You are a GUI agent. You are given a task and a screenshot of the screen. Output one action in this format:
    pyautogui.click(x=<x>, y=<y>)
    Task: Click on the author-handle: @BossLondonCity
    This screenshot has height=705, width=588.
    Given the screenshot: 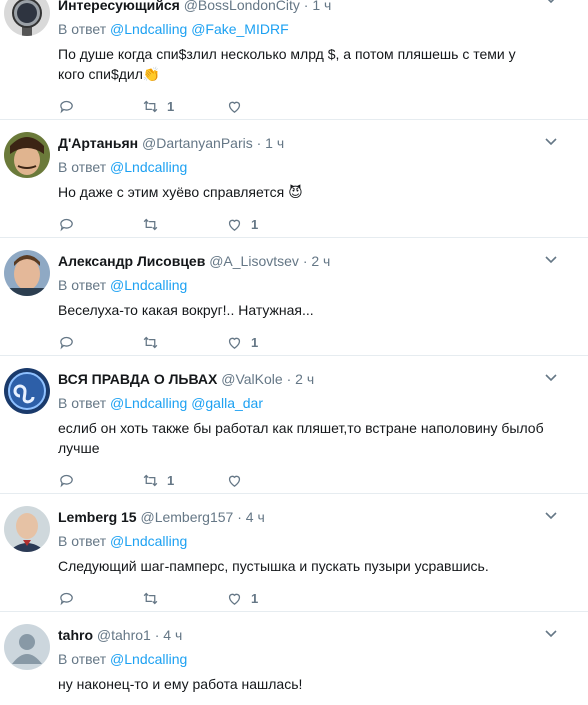 What is the action you would take?
    pyautogui.click(x=242, y=6)
    